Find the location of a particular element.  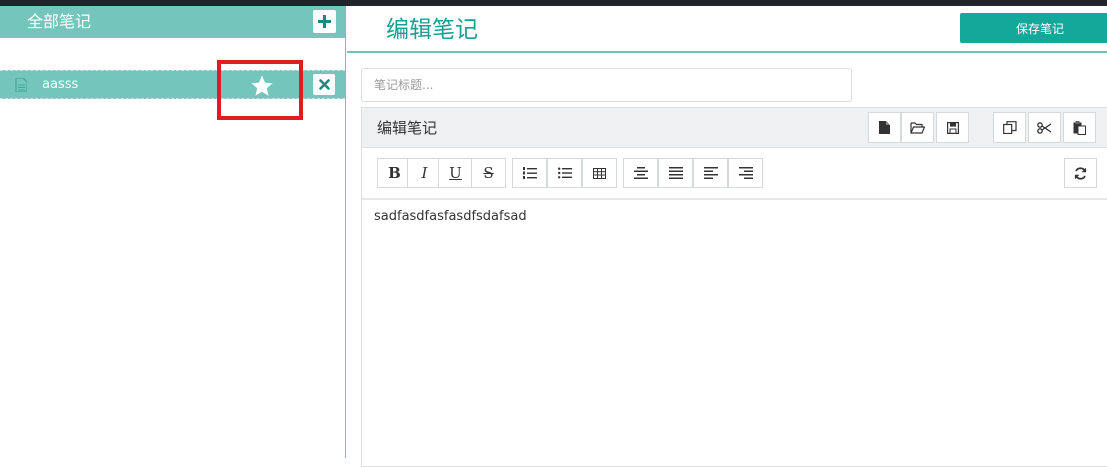

align-center-button is located at coordinates (640, 173).